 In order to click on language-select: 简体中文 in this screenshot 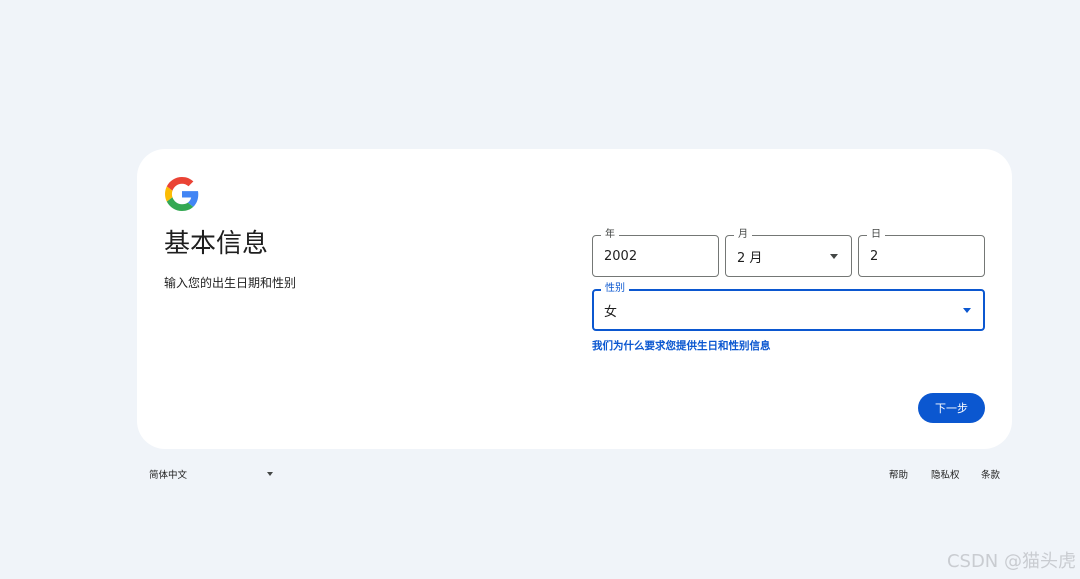, I will do `click(212, 474)`.